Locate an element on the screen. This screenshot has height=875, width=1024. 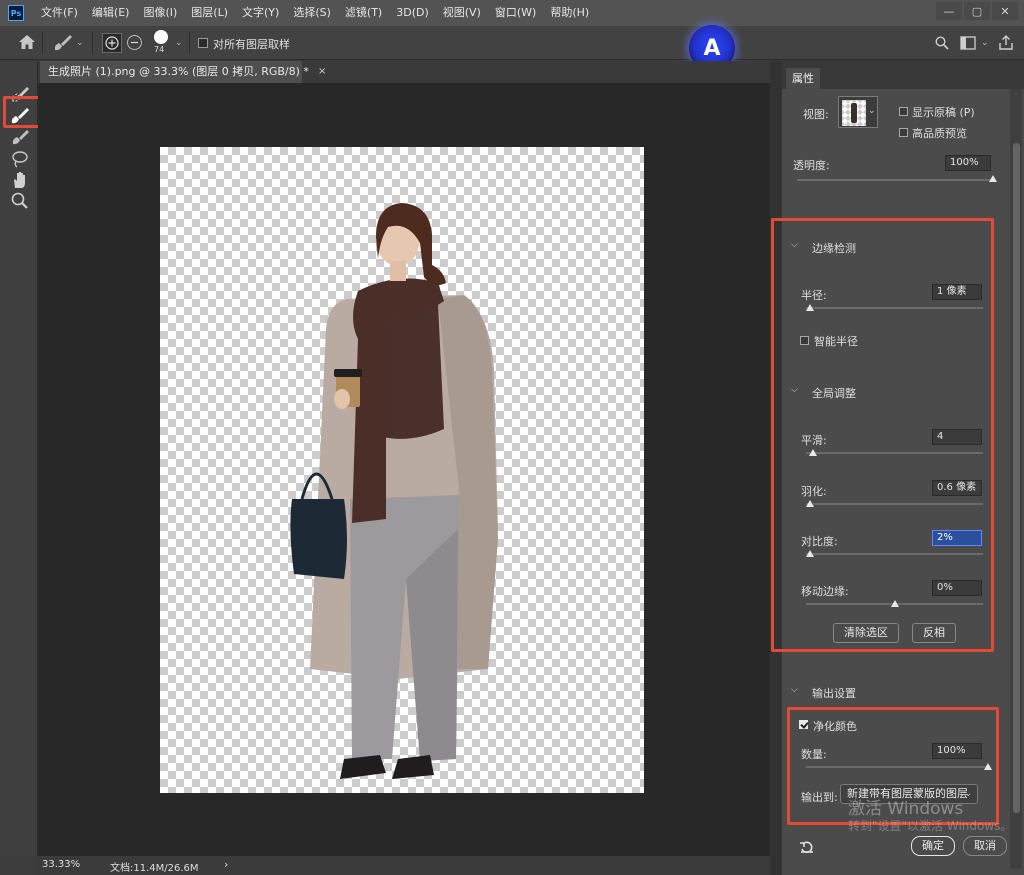
decontaminate-label: 净化颜色 is located at coordinates (835, 726).